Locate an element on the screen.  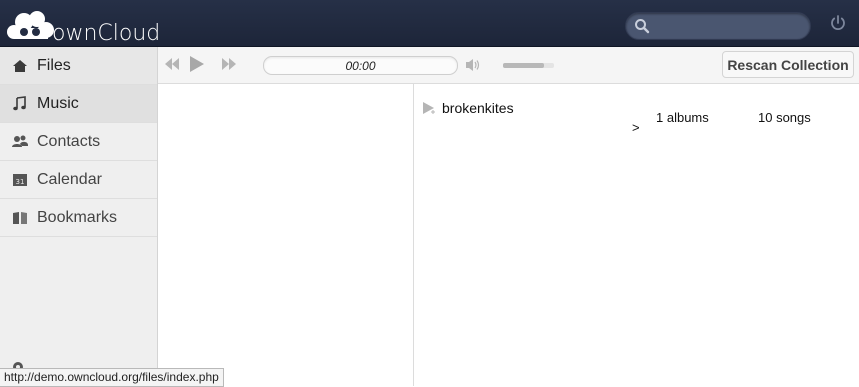
nav-item-calendar: 31 Calendar is located at coordinates (78, 180).